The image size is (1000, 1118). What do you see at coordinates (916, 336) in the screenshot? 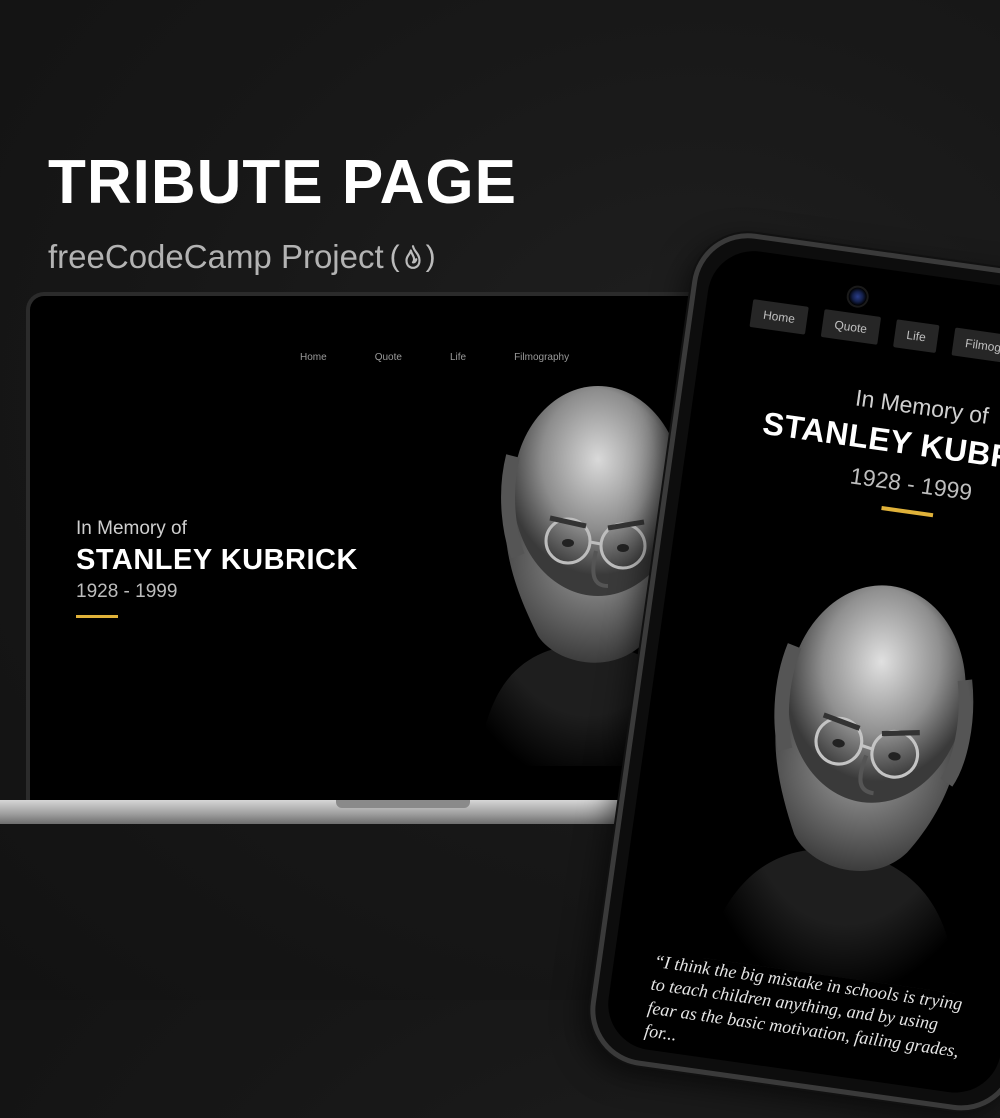
I see `phone-nav-life: Life` at bounding box center [916, 336].